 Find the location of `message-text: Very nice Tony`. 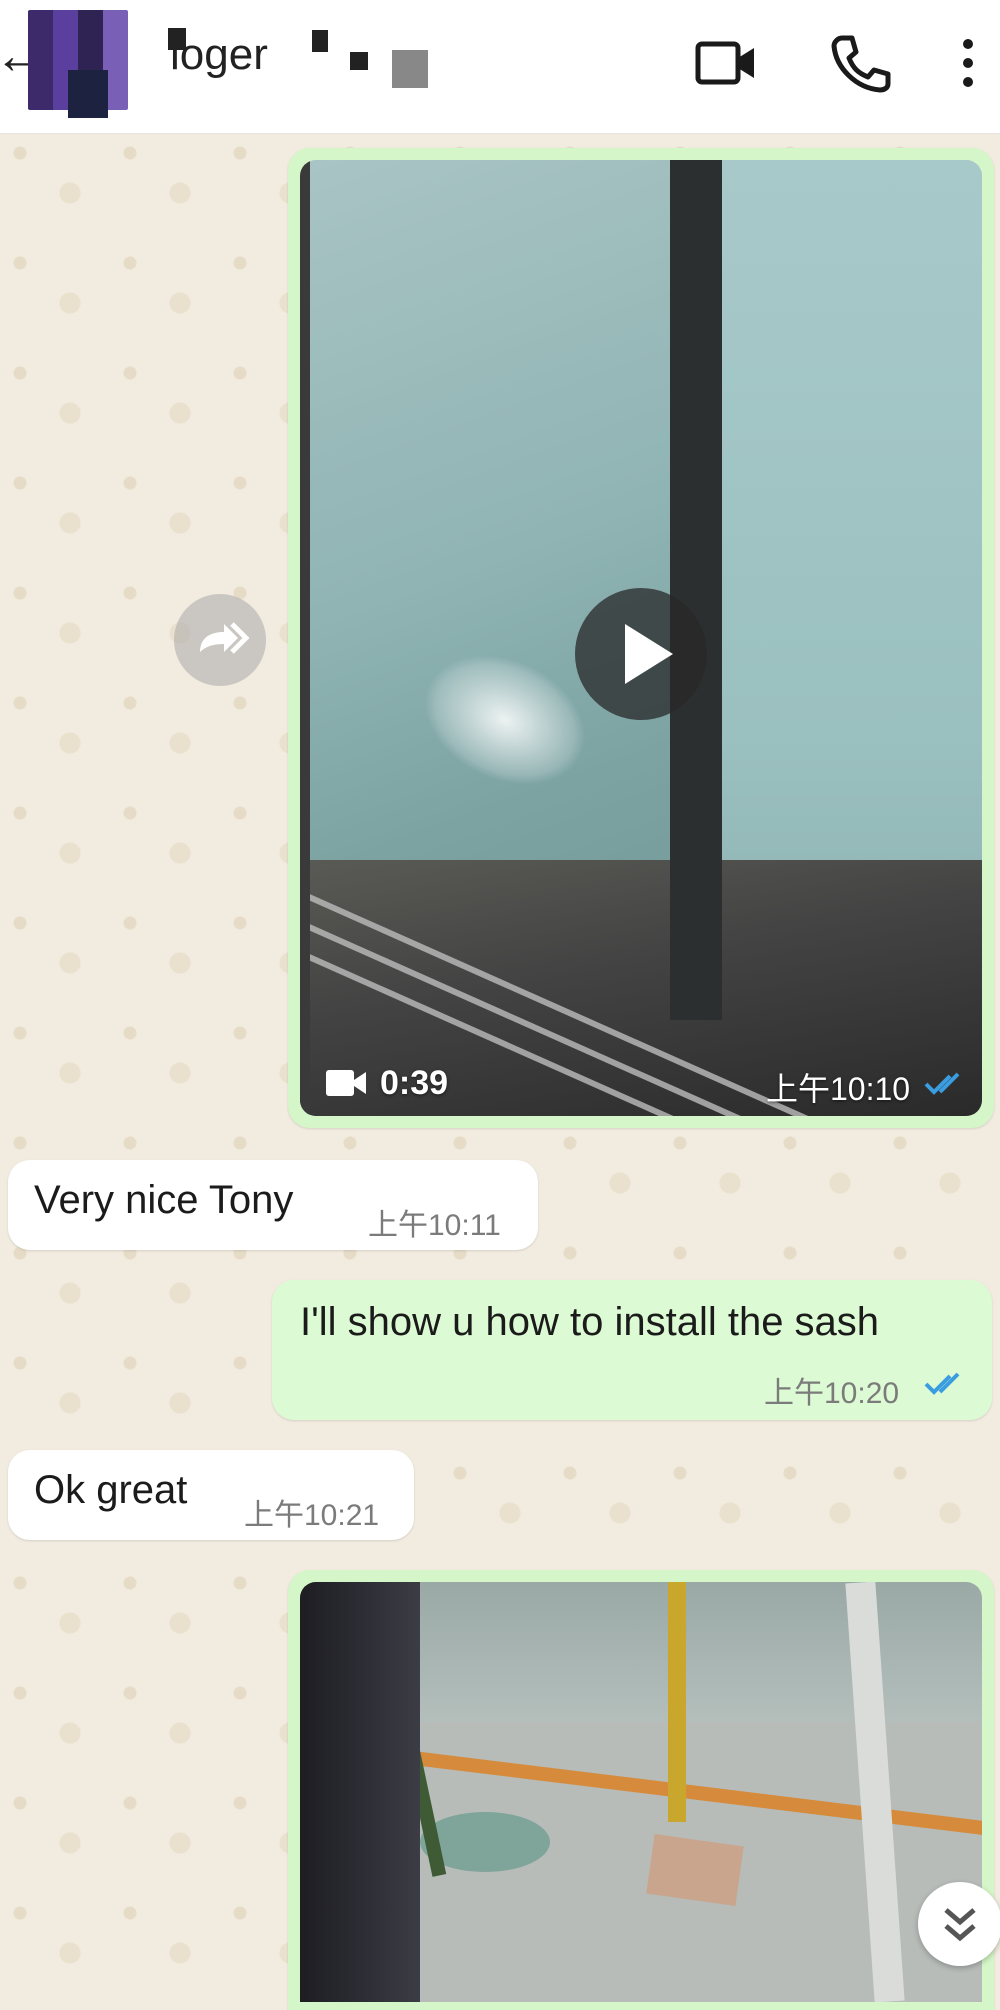

message-text: Very nice Tony is located at coordinates (164, 1200).